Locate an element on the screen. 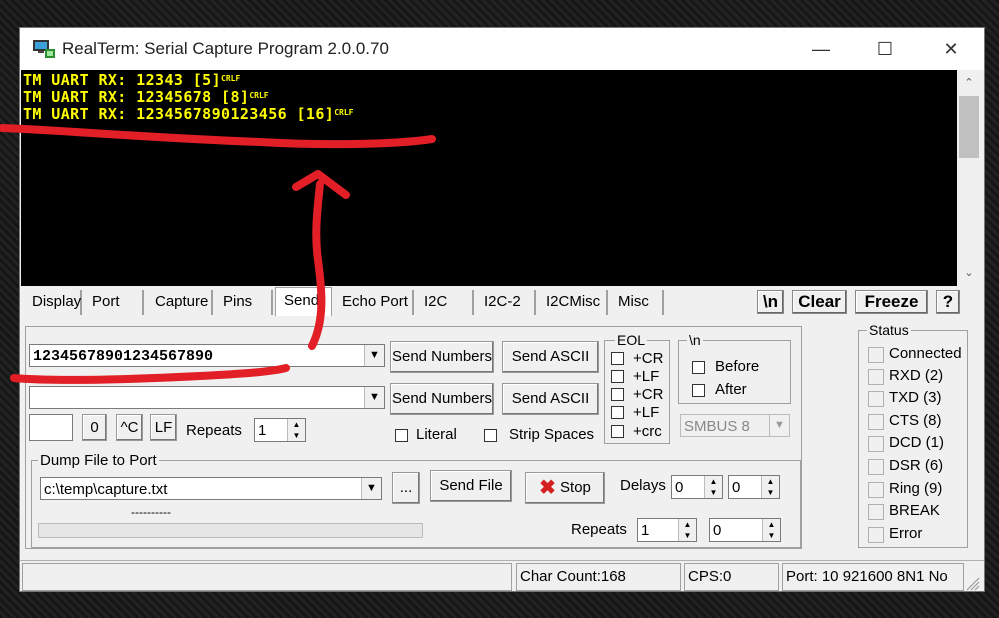  resize-grip-icon is located at coordinates (973, 584).